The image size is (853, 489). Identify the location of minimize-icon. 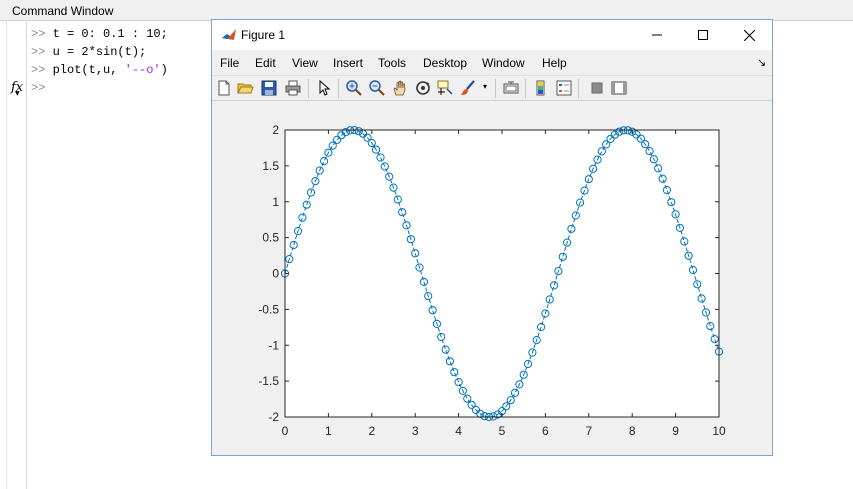
(657, 35).